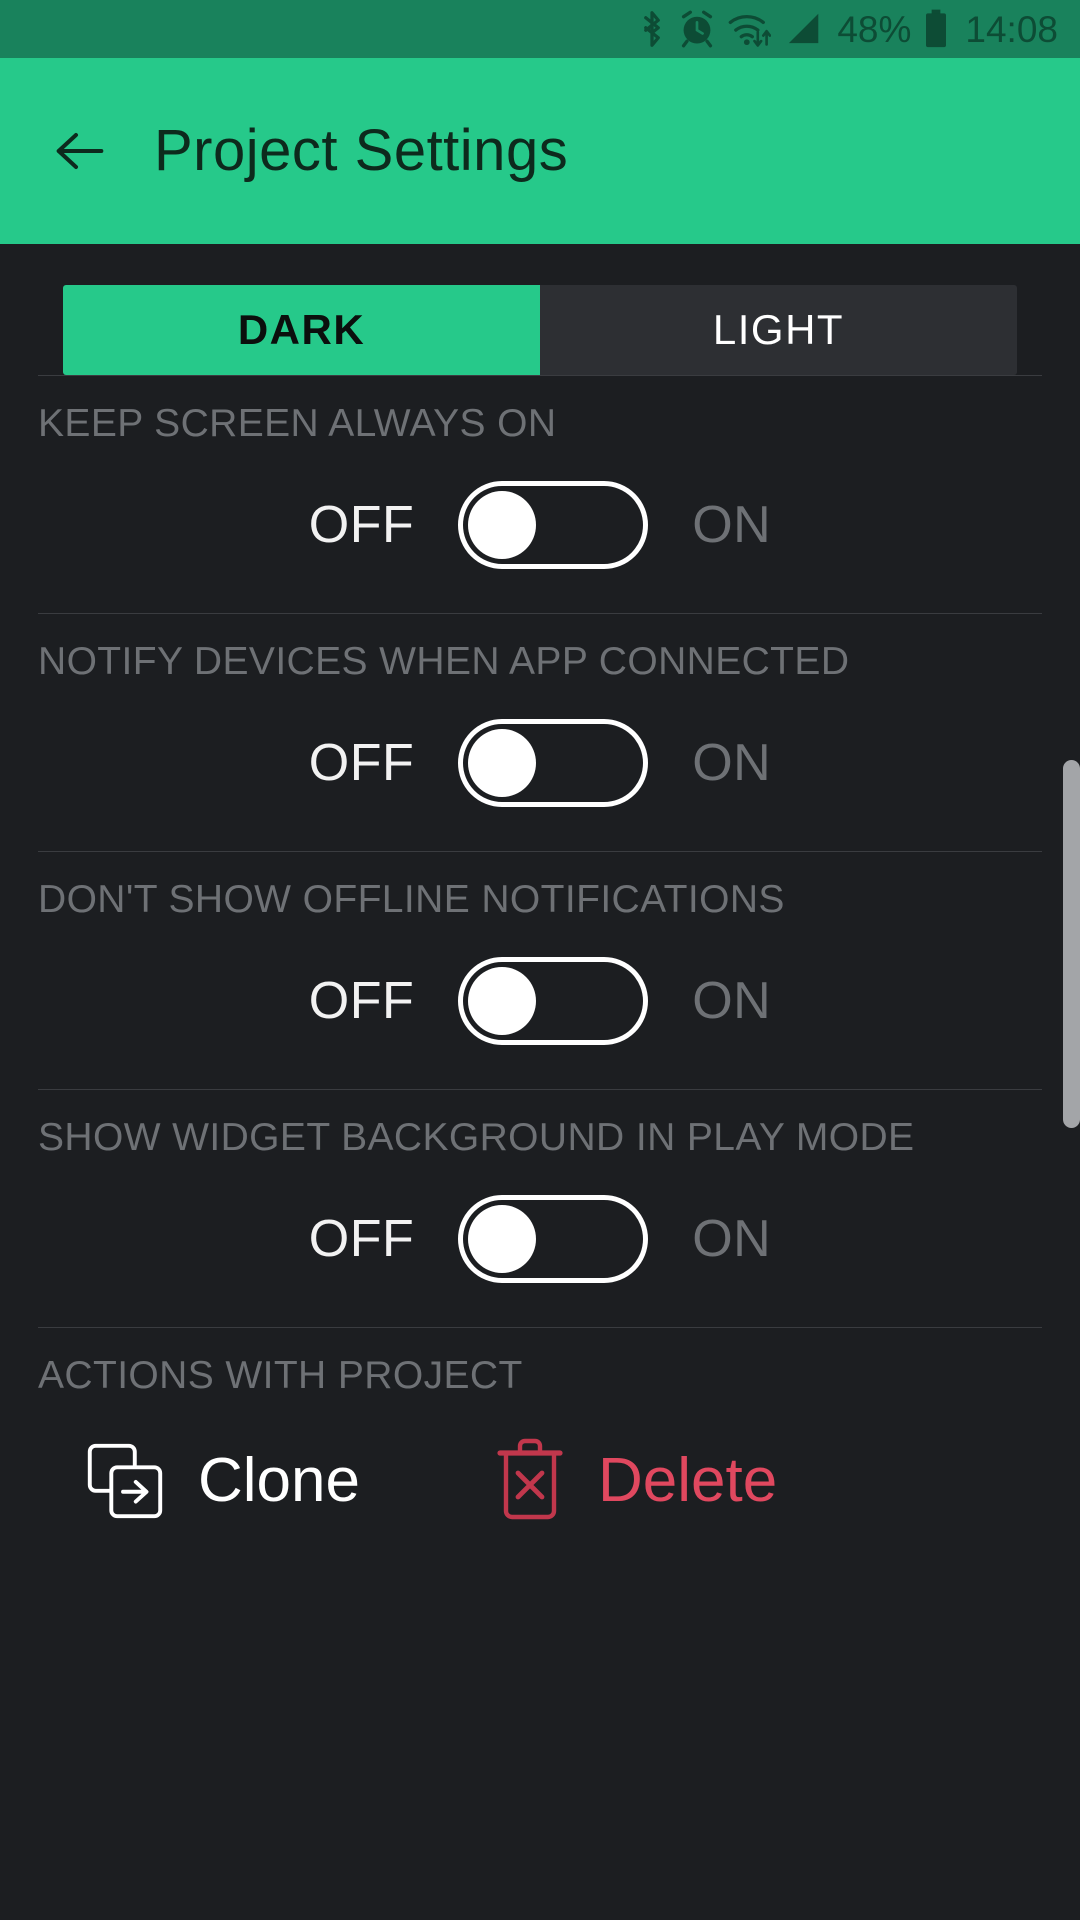 This screenshot has width=1080, height=1920. I want to click on cellular-signal-icon, so click(803, 29).